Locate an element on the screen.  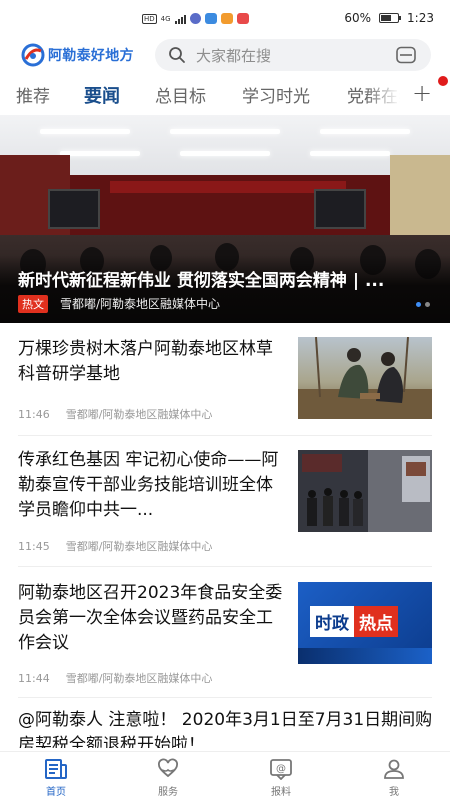
tree-planting-photo is located at coordinates (365, 378).